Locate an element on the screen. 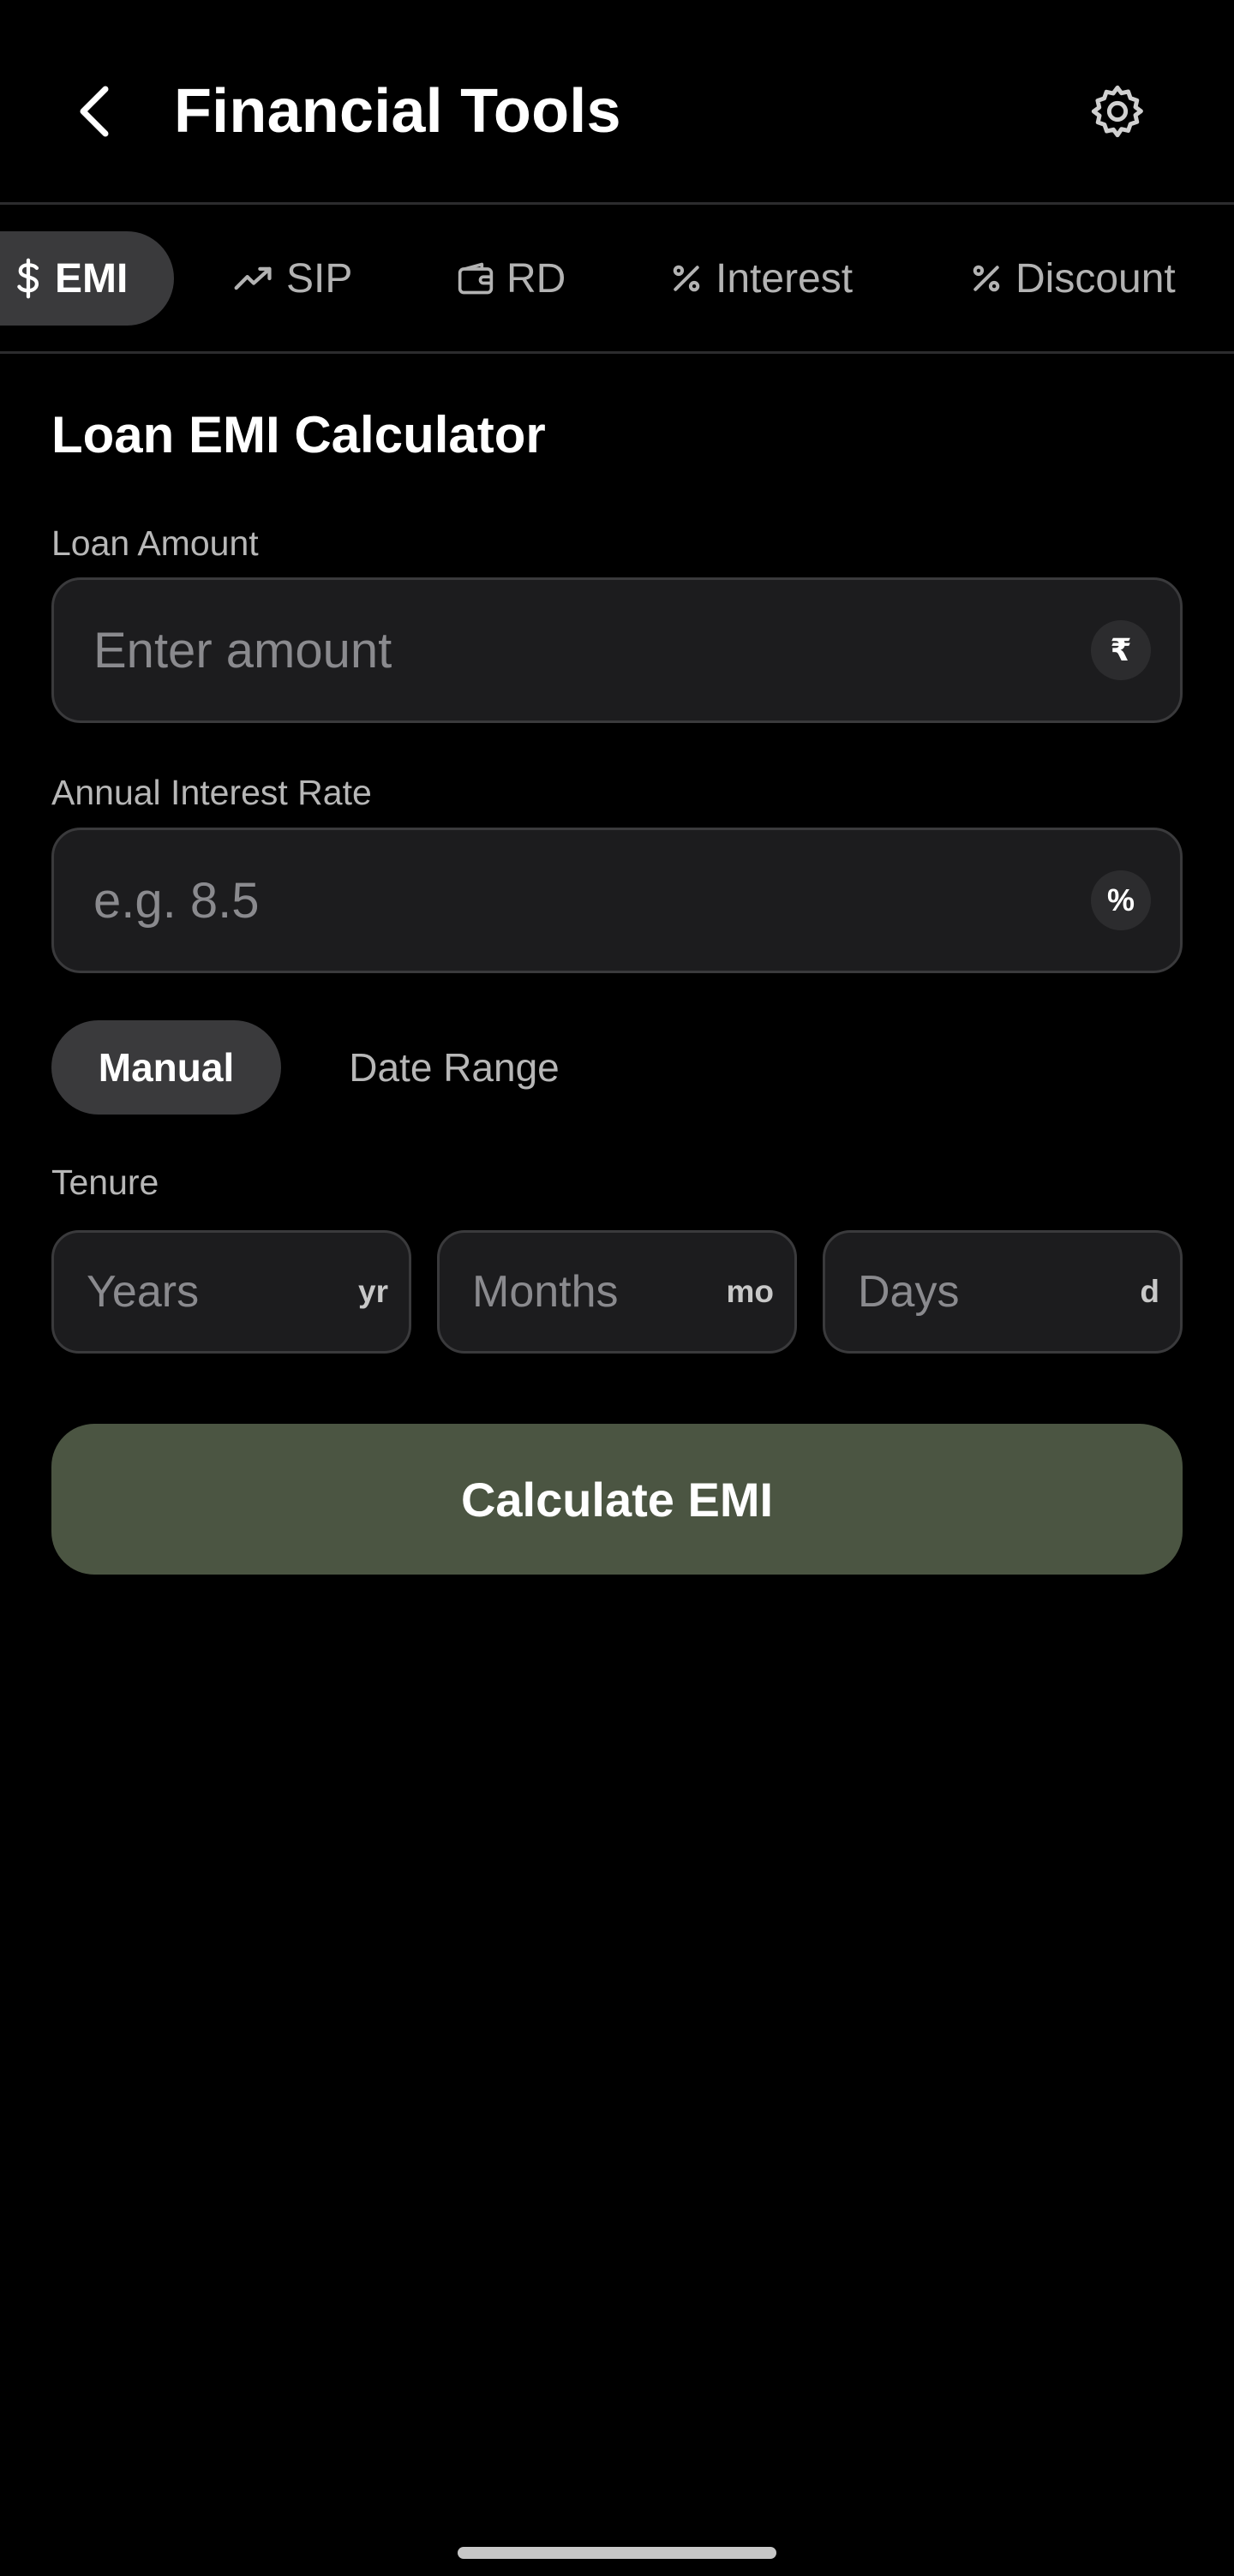 The width and height of the screenshot is (1234, 2576). rupee-icon: ₹ is located at coordinates (1121, 650).